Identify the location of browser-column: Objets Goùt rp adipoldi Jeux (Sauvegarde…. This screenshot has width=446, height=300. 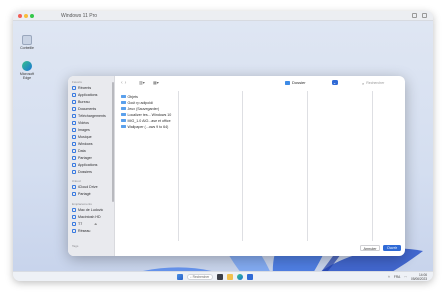
(147, 166).